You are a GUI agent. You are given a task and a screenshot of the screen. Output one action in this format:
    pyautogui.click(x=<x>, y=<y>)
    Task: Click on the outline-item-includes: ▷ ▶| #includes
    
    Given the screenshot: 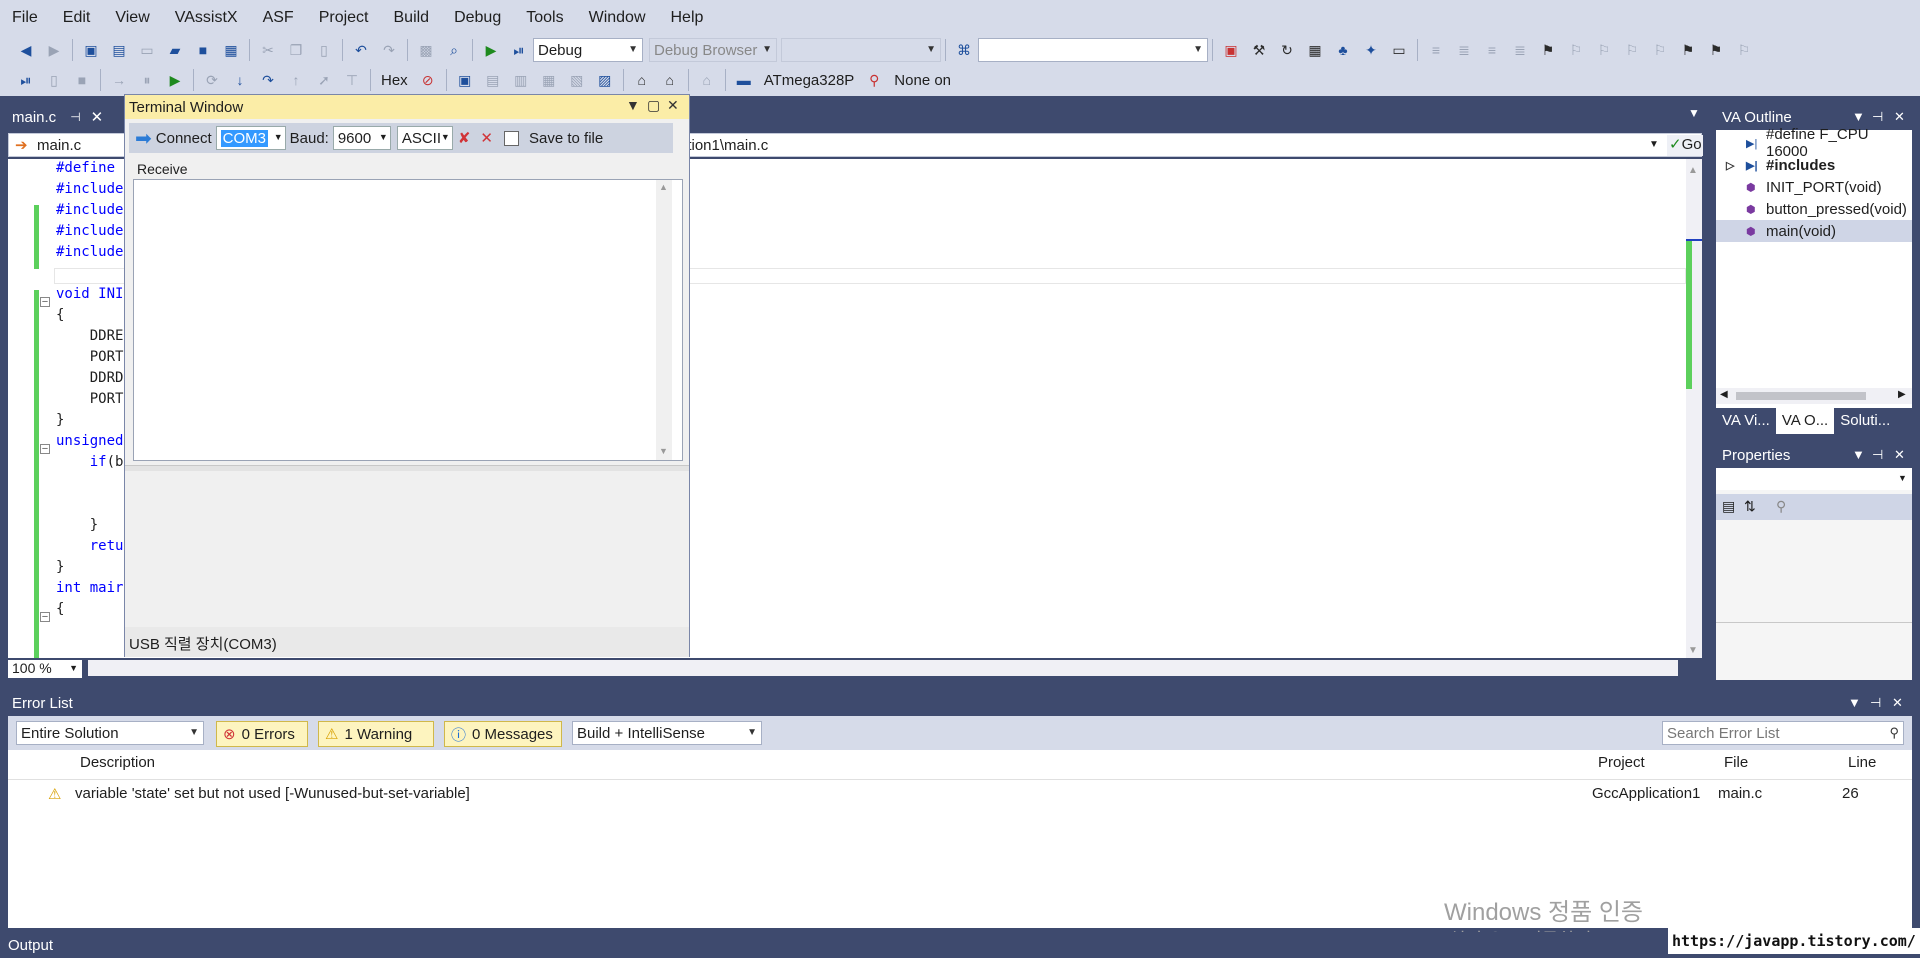 What is the action you would take?
    pyautogui.click(x=1814, y=165)
    